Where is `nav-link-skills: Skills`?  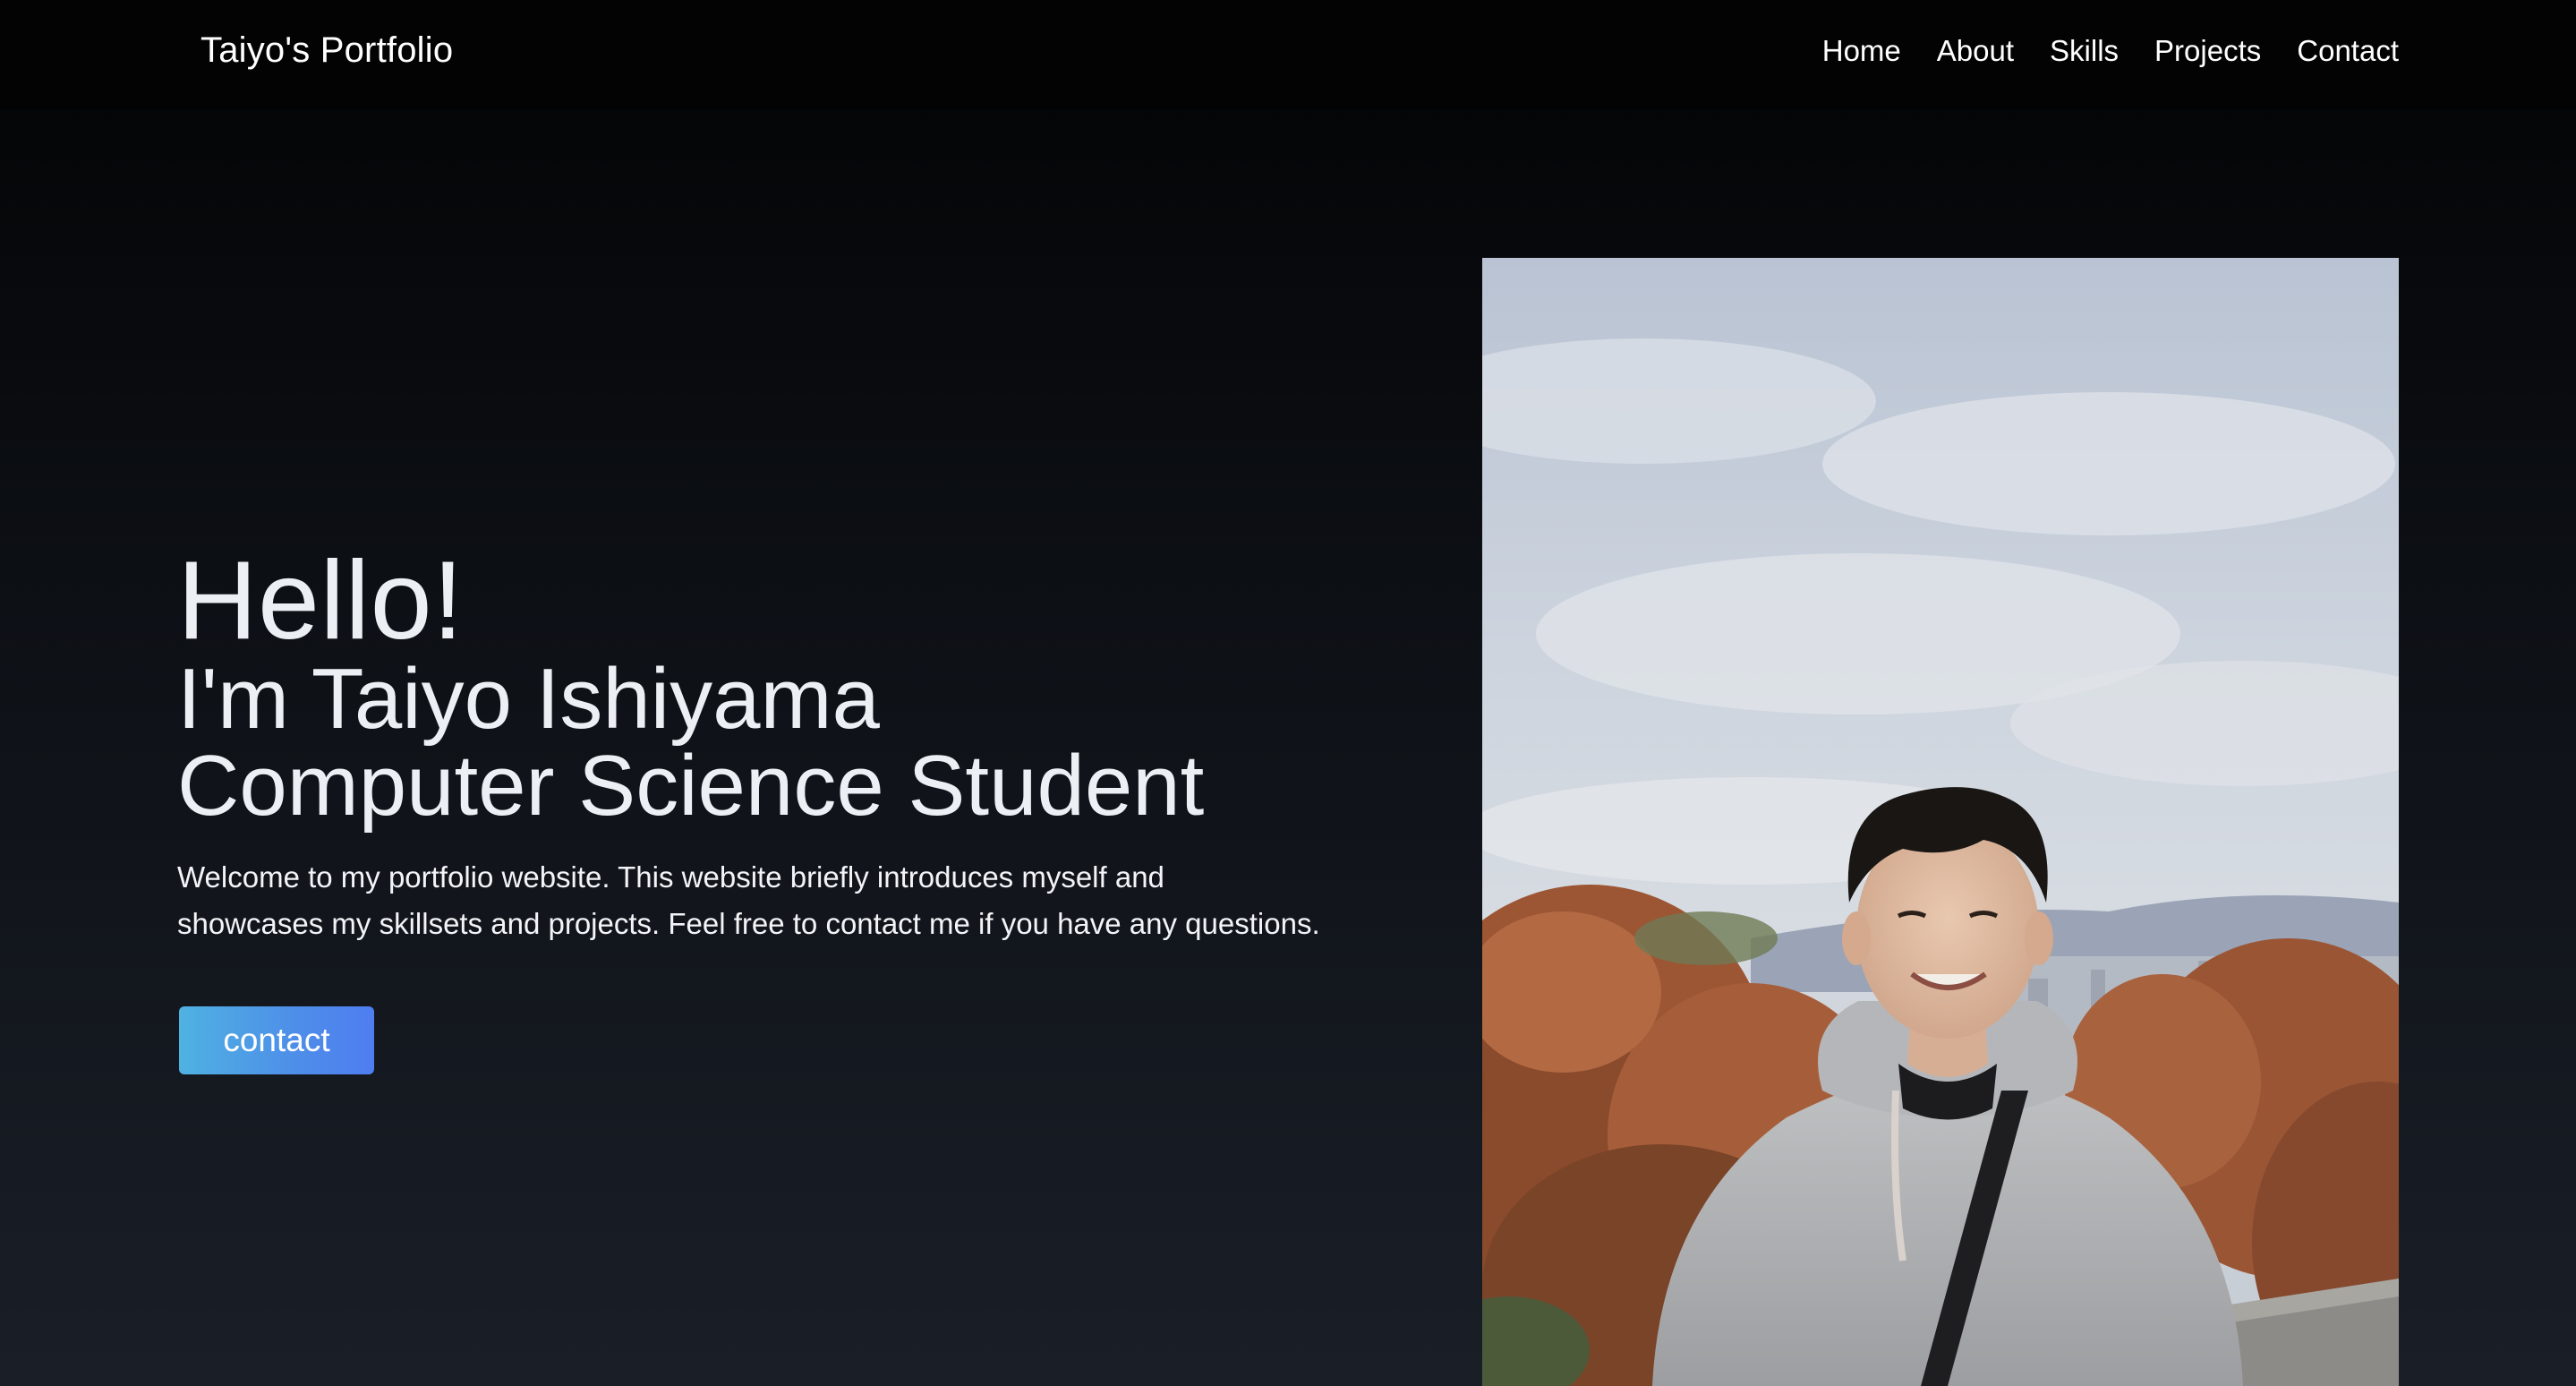 nav-link-skills: Skills is located at coordinates (2084, 51).